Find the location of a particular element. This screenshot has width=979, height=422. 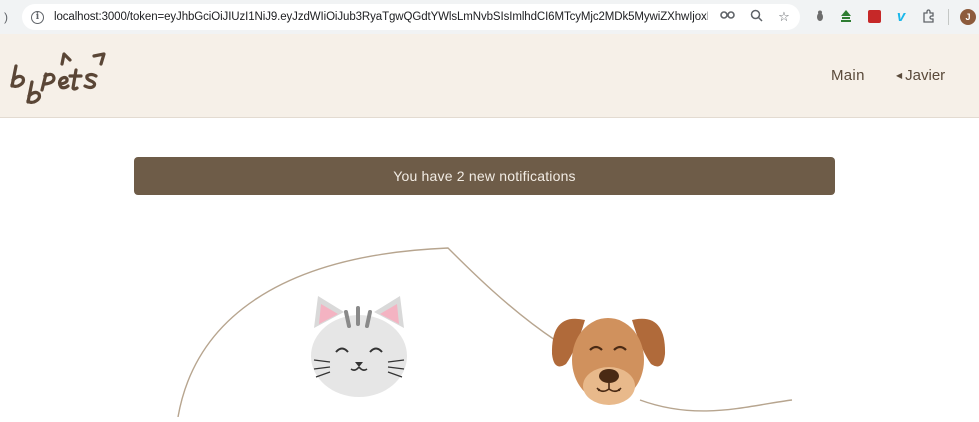

bbpets-logo is located at coordinates (60, 76).